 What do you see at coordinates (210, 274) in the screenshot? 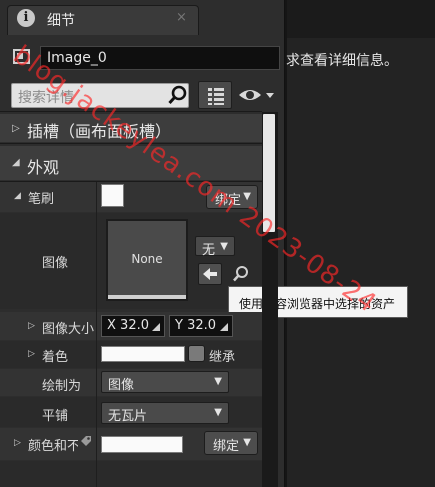
I see `use-selected-asset-button` at bounding box center [210, 274].